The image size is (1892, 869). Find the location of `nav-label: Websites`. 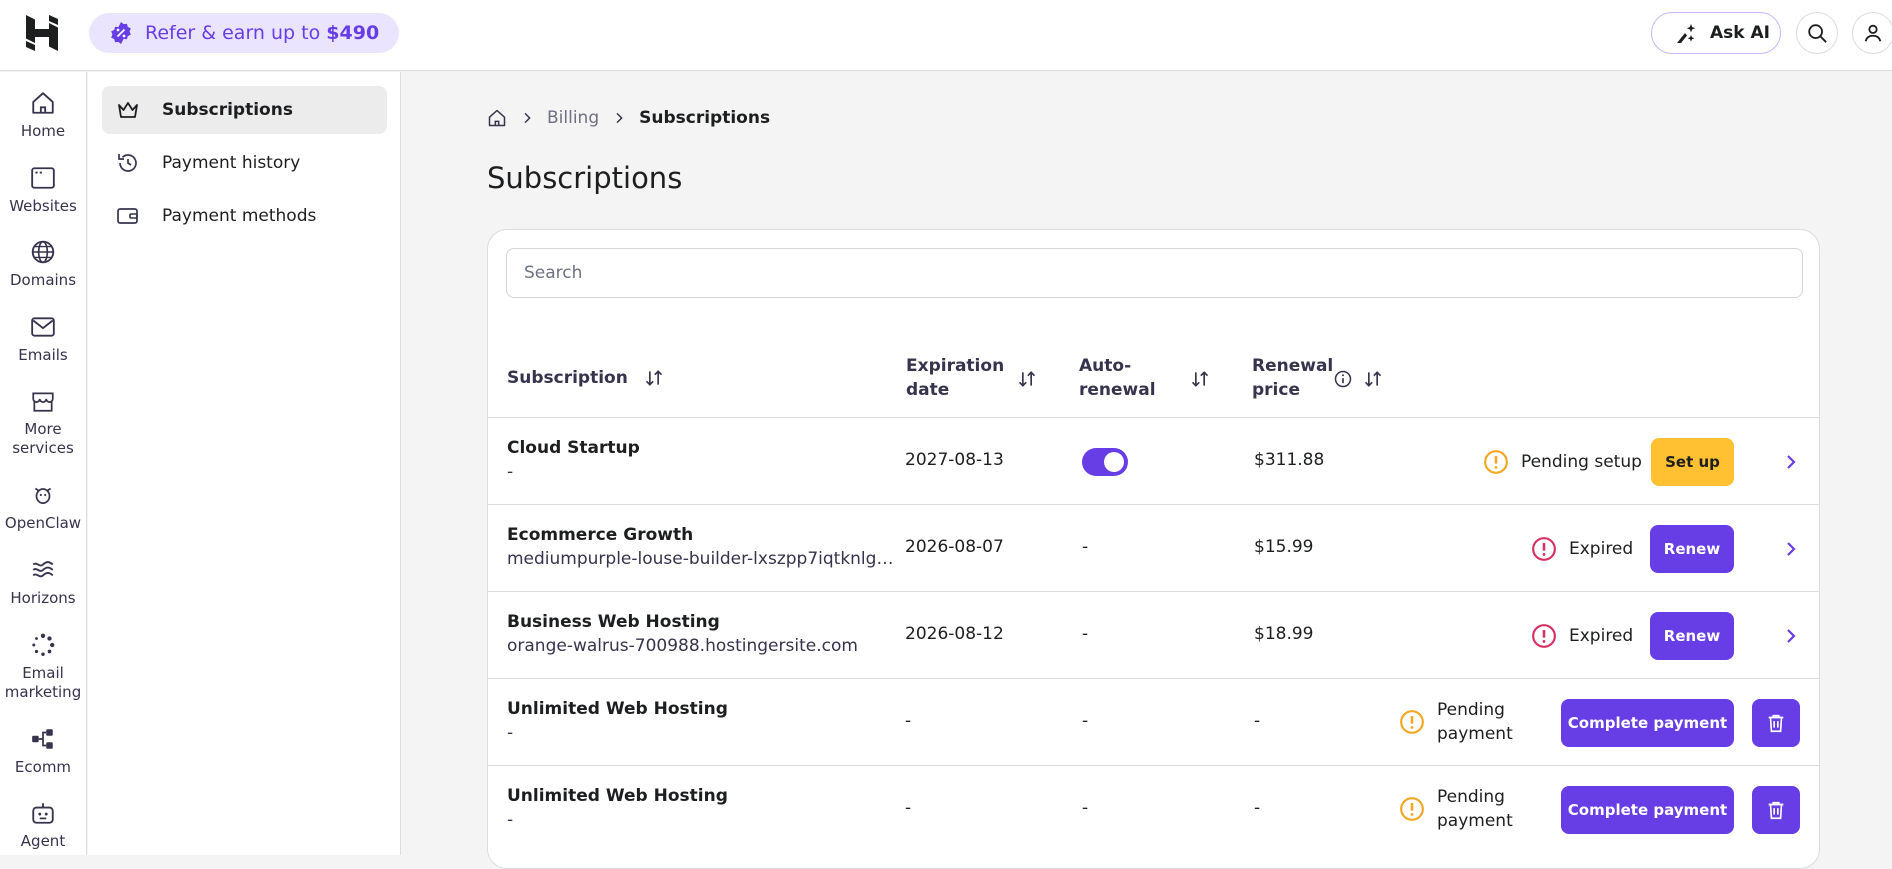

nav-label: Websites is located at coordinates (43, 206).